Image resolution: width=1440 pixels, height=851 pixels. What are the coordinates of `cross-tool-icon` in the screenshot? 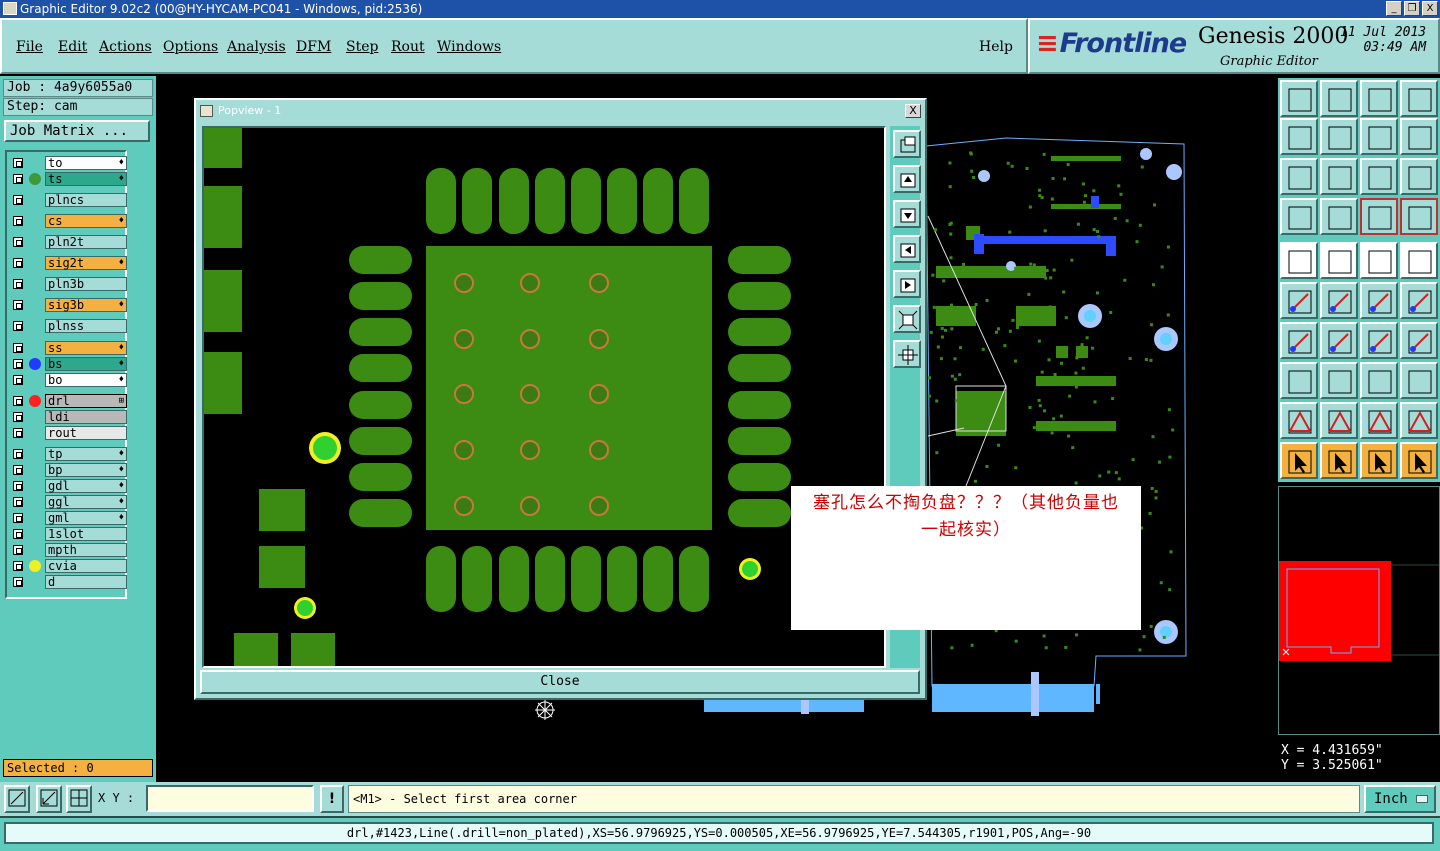 It's located at (1339, 300).